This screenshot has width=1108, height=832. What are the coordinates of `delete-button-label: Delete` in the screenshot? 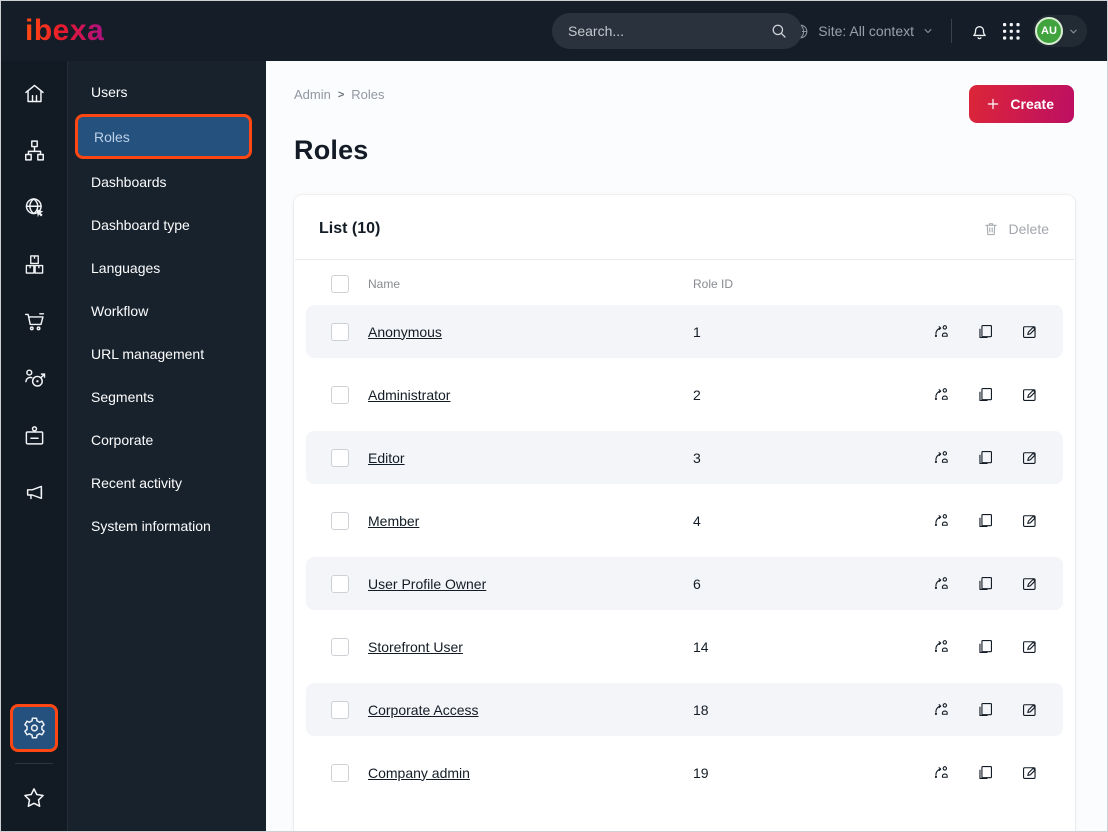 It's located at (1028, 229).